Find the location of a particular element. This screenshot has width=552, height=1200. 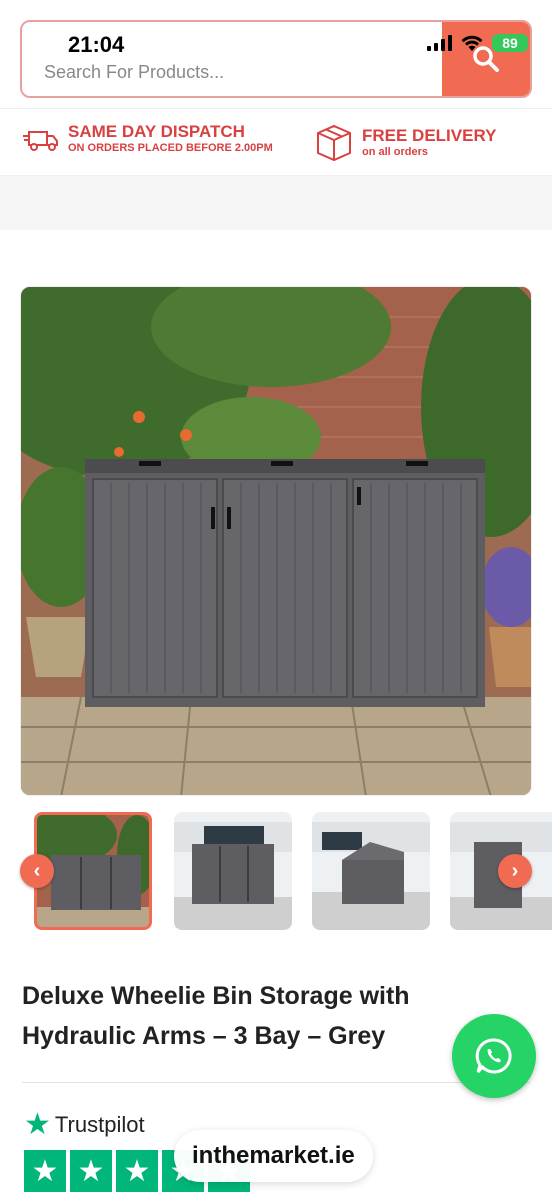

package-box-icon is located at coordinates (334, 143).